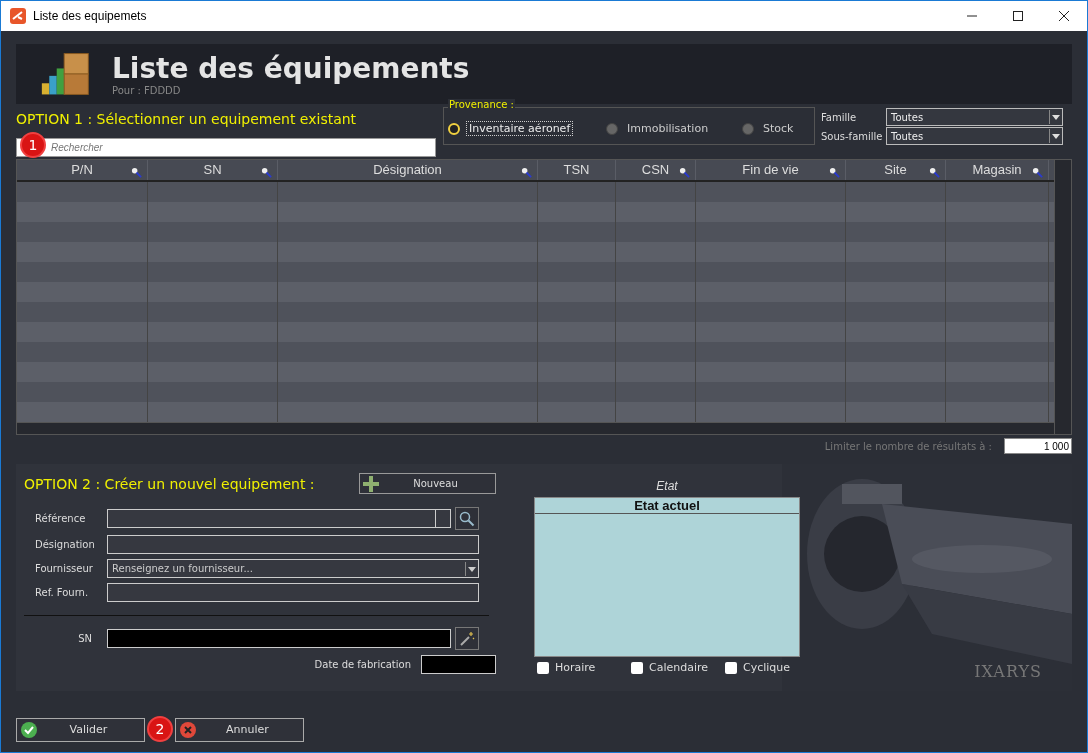  I want to click on boxes-chart-icon, so click(66, 74).